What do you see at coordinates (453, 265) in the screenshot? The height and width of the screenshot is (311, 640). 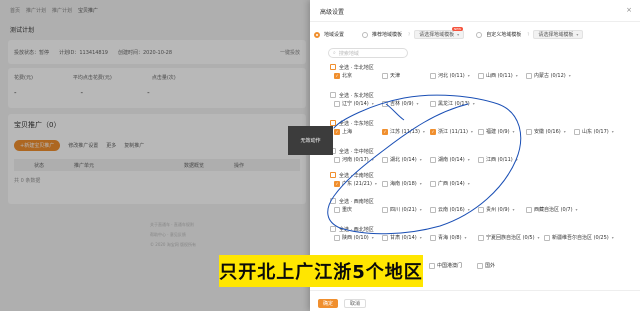 I see `province-item: 中国港澳门` at bounding box center [453, 265].